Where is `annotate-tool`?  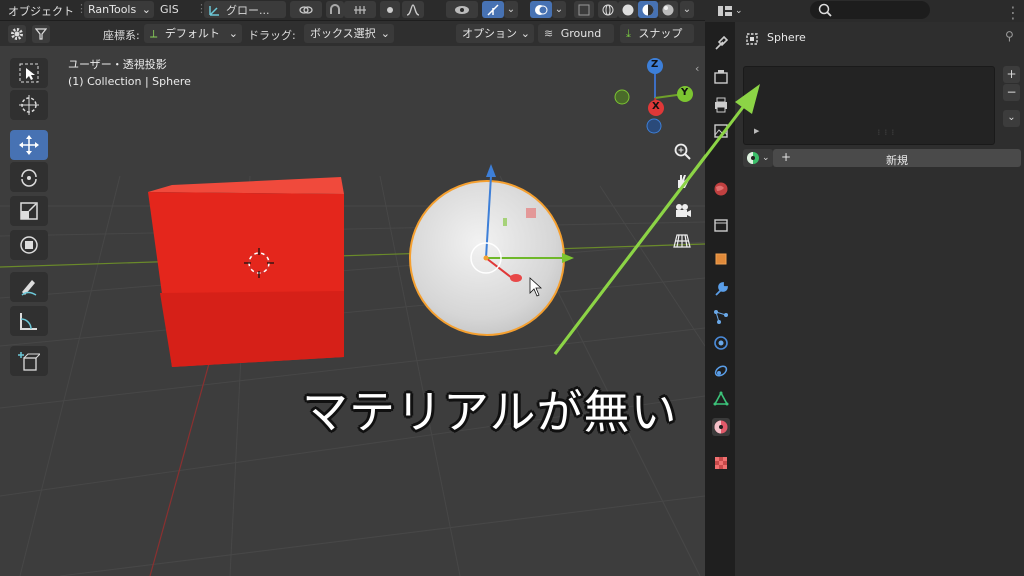
annotate-tool is located at coordinates (29, 287).